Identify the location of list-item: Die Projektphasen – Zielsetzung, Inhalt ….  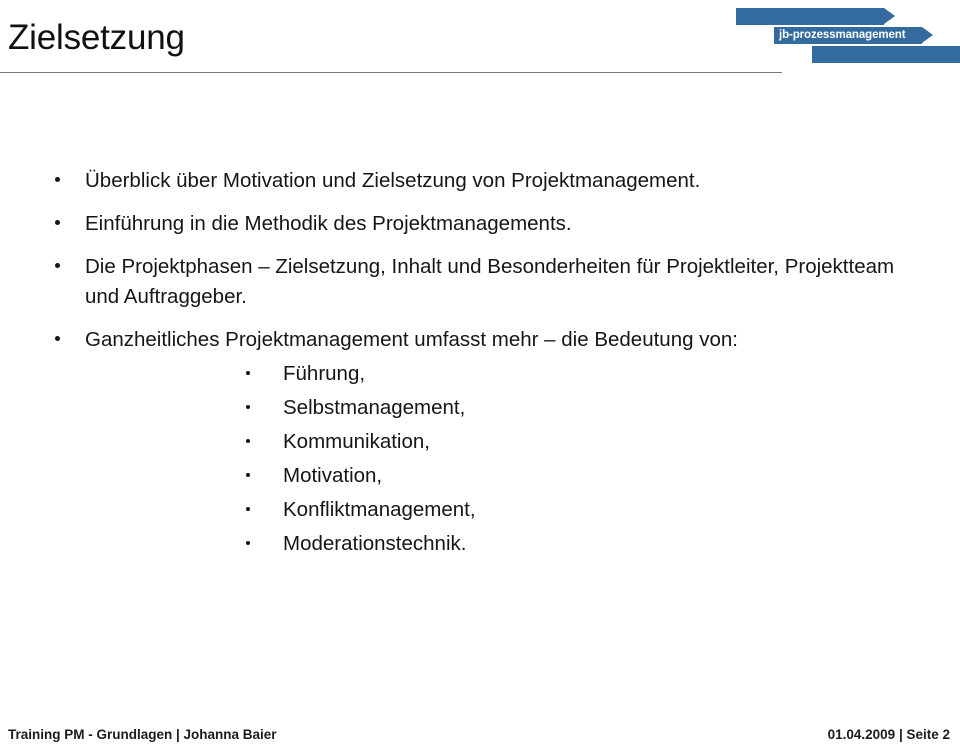
(480, 282).